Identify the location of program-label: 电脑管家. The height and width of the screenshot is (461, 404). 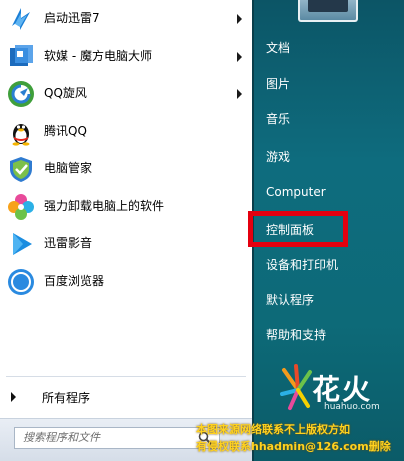
(68, 168).